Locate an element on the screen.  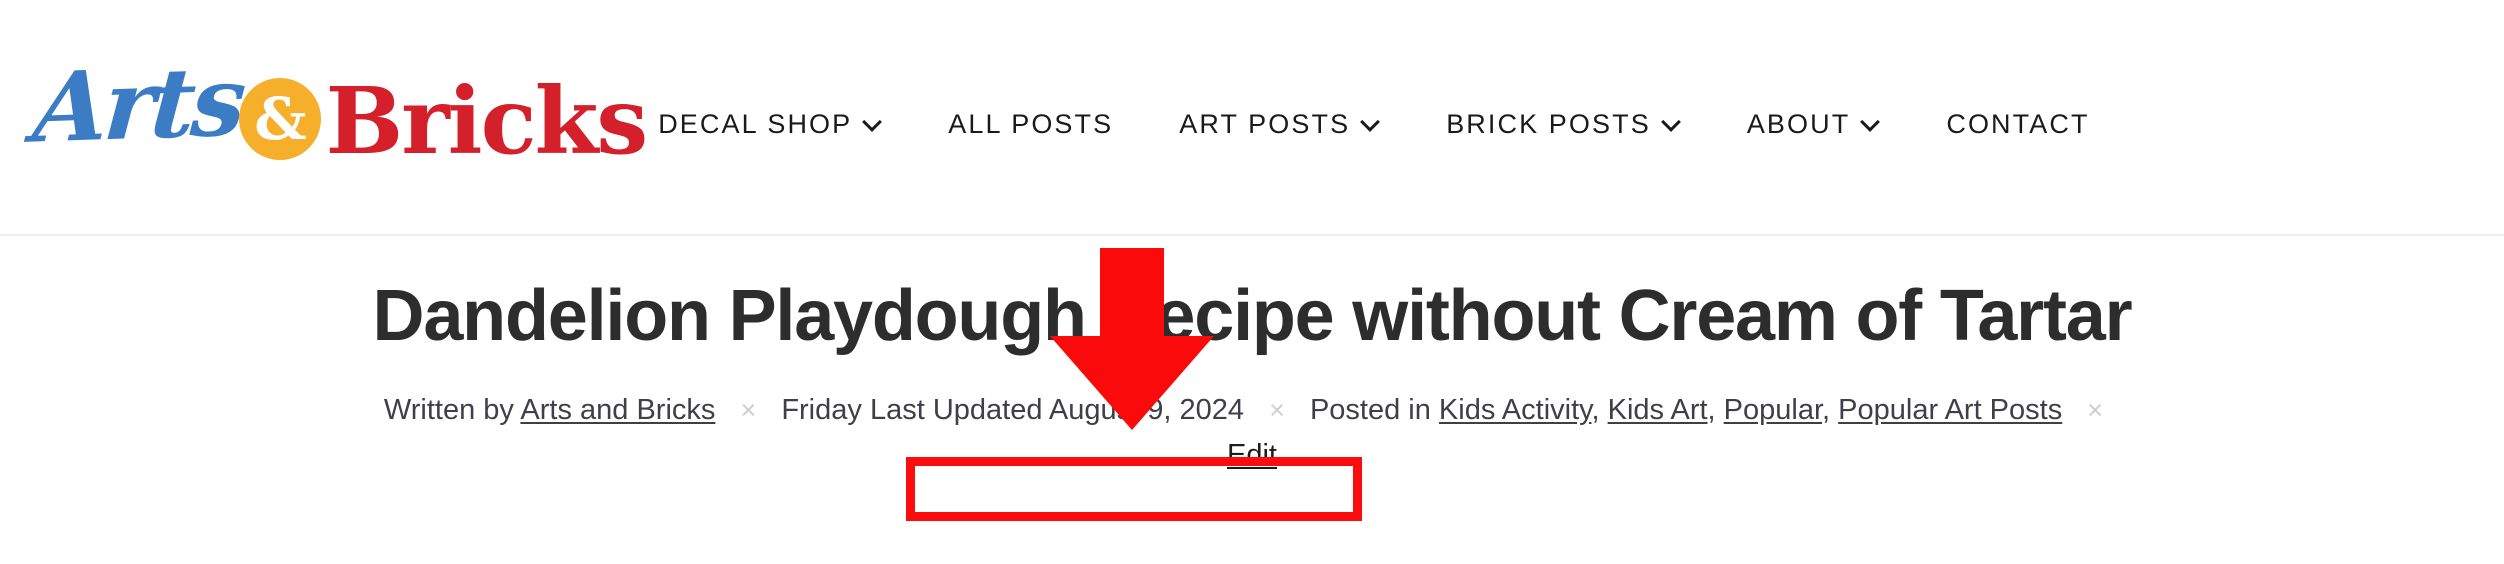
category-link-kids-activity: Kids Activity is located at coordinates (1515, 410).